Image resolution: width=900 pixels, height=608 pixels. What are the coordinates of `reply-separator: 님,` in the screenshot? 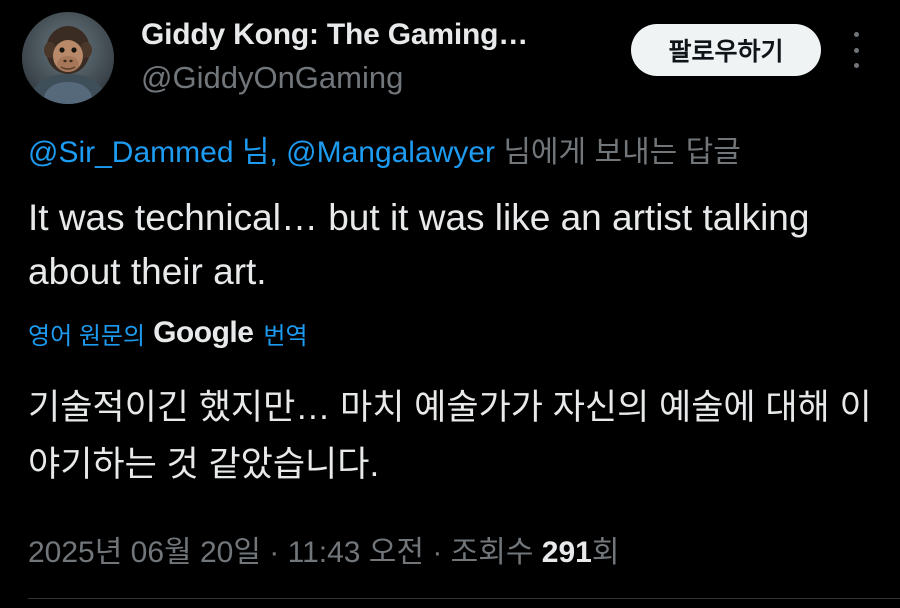 It's located at (260, 152).